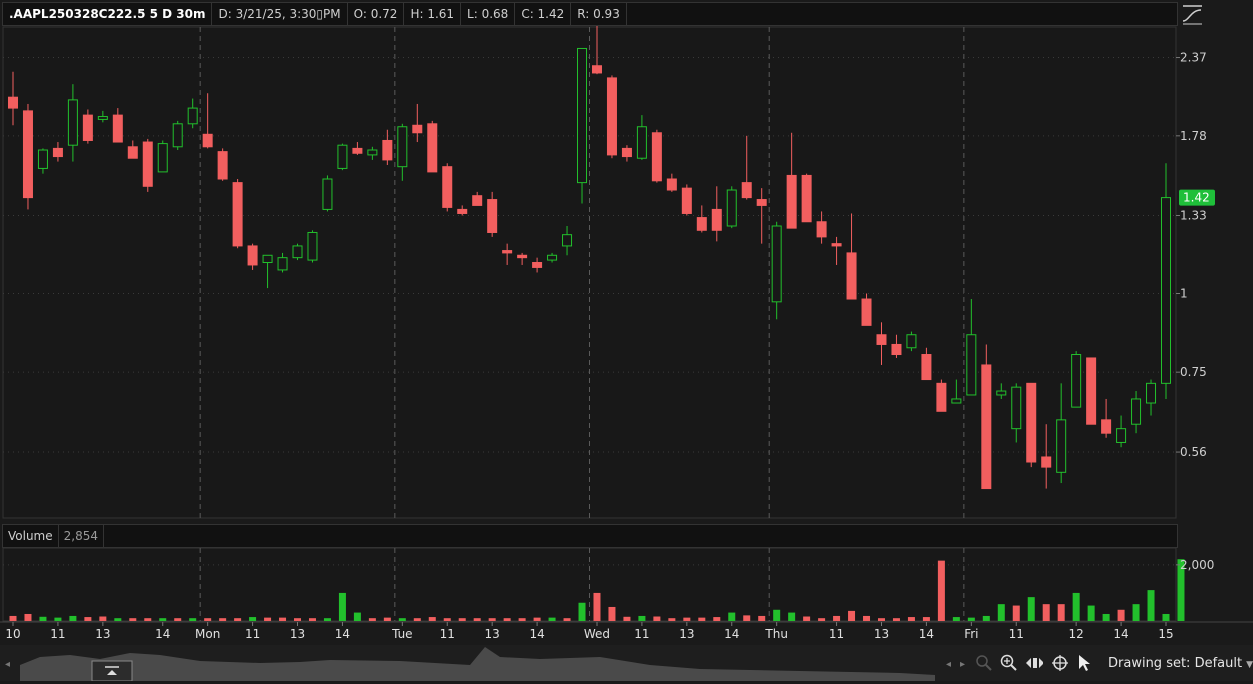 The width and height of the screenshot is (1253, 684). What do you see at coordinates (108, 14) in the screenshot?
I see `symbol-label: .AAPL250328C222.5 5 D 30m` at bounding box center [108, 14].